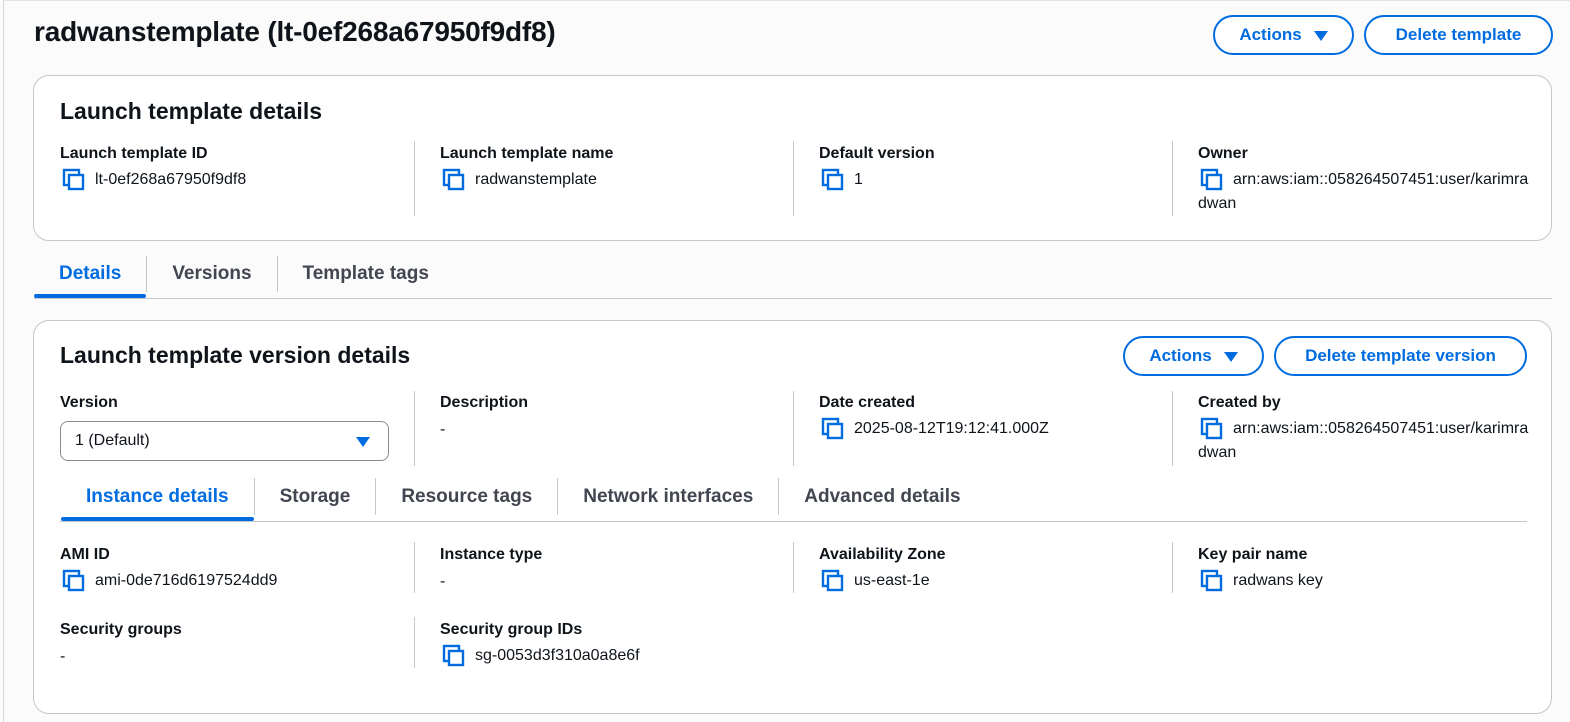 This screenshot has width=1570, height=722. I want to click on field-value: sg-0053d3f310a0a8e6f, so click(610, 656).